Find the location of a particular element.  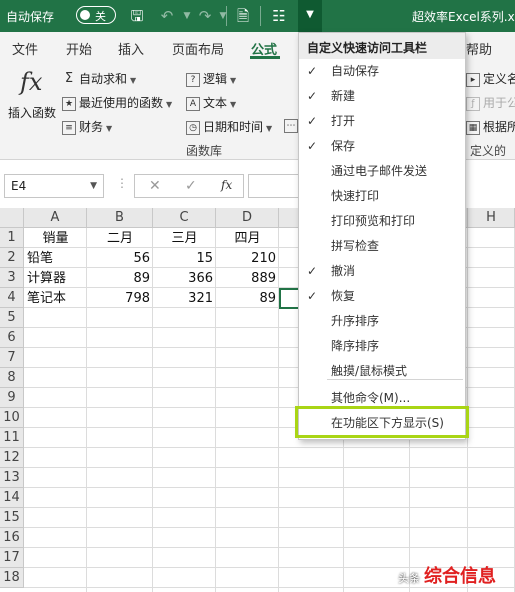

row-header-7: 7 is located at coordinates (12, 358).